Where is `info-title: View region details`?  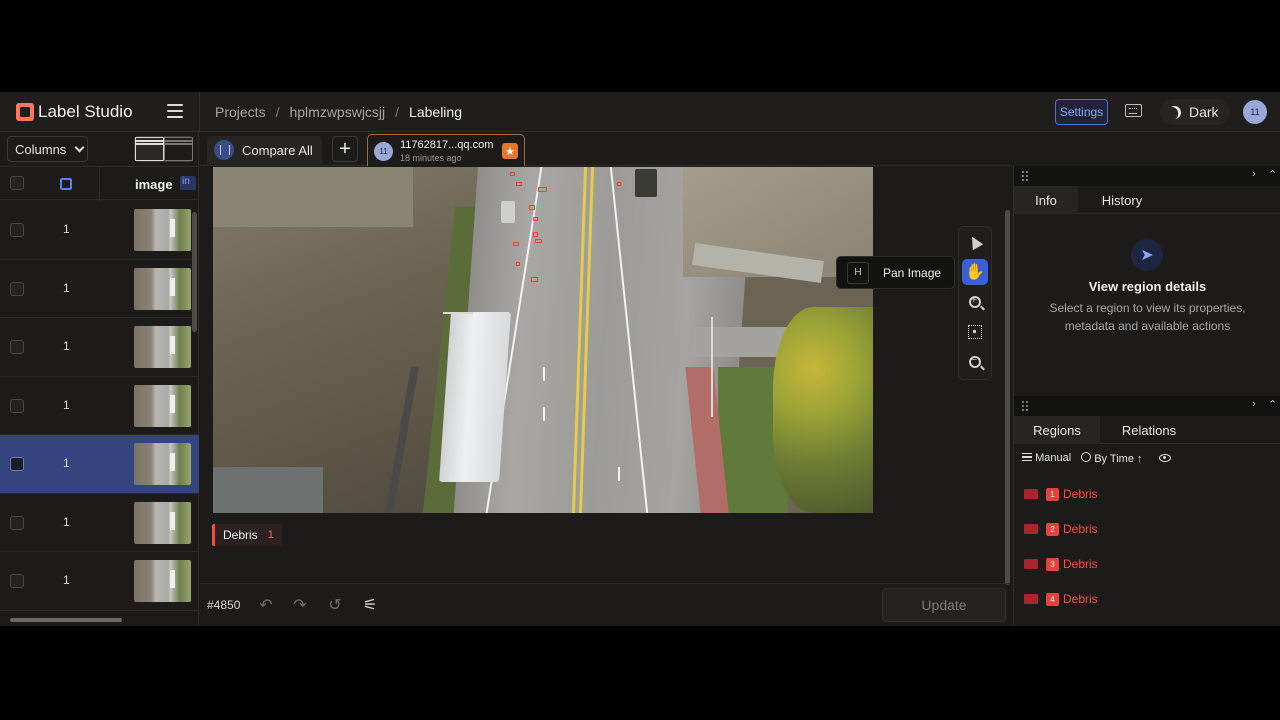 info-title: View region details is located at coordinates (1147, 286).